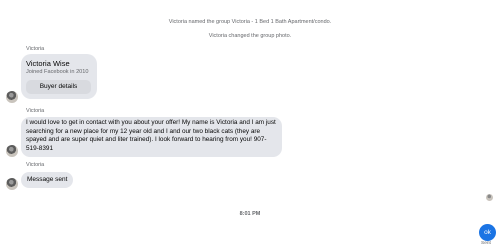 Image resolution: width=500 pixels, height=250 pixels. I want to click on system-message-photo-changed: Victoria changed the group photo., so click(250, 36).